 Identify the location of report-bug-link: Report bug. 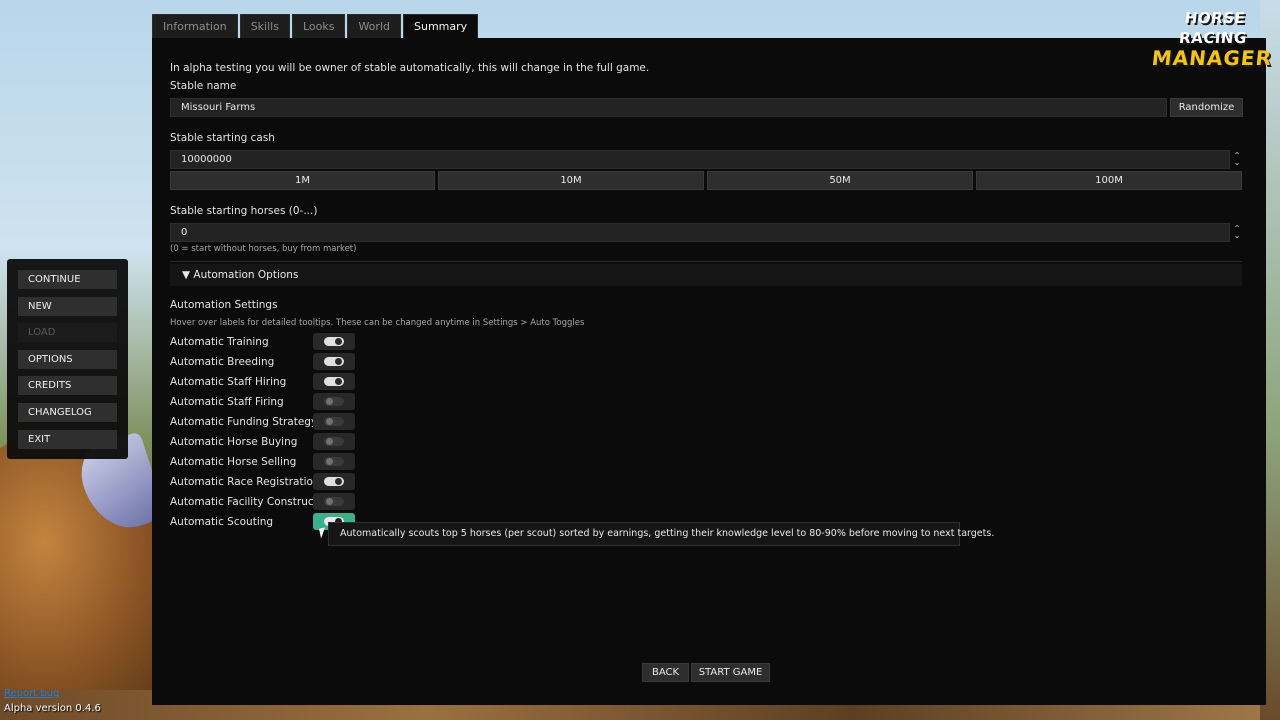
(31, 693).